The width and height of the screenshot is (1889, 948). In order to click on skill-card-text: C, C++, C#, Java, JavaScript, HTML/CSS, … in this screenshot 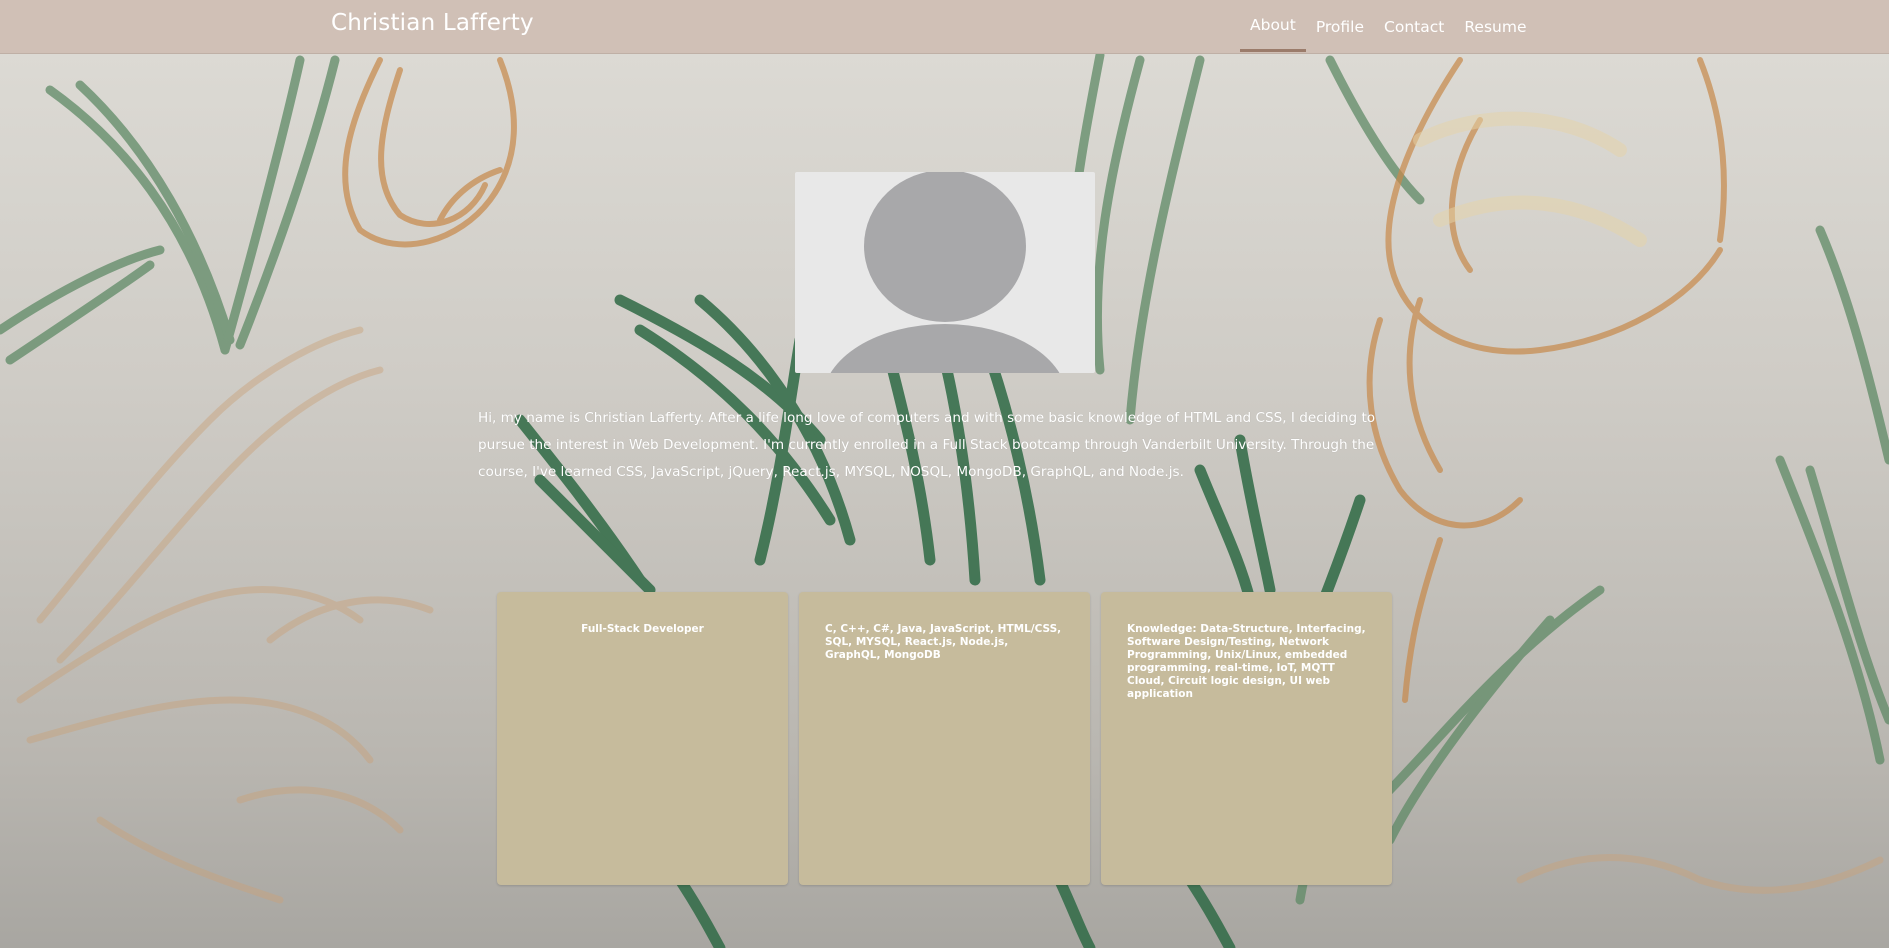, I will do `click(943, 642)`.